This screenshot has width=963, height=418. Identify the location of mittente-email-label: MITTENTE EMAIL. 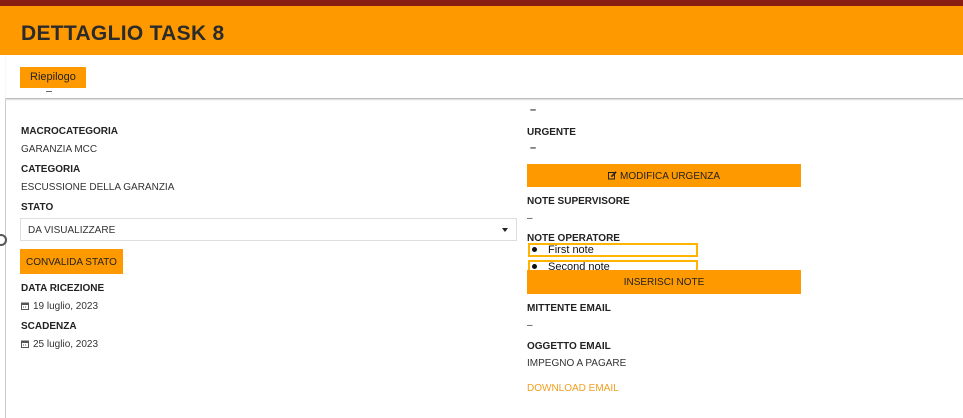
(569, 308).